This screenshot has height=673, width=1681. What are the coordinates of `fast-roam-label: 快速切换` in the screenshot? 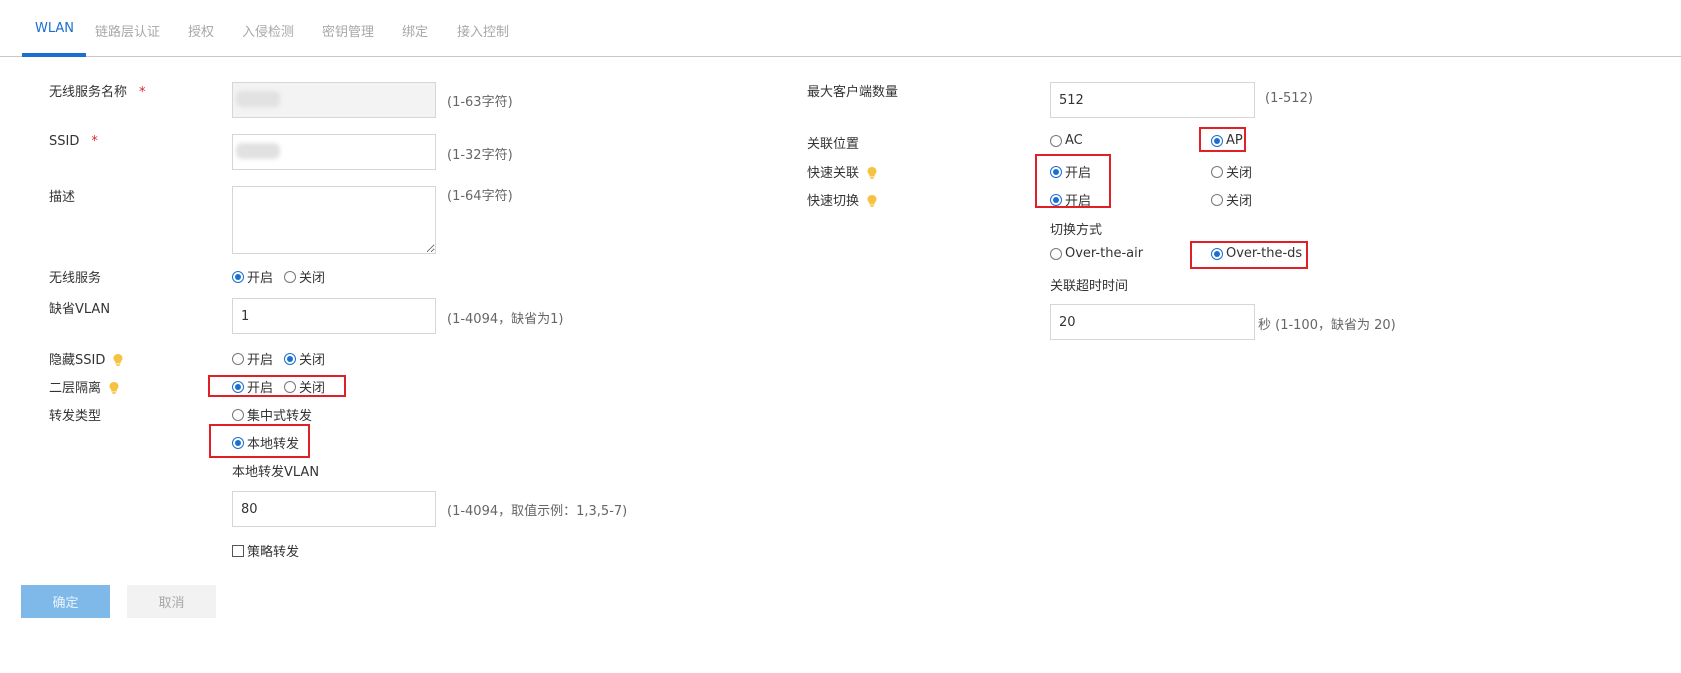 It's located at (842, 199).